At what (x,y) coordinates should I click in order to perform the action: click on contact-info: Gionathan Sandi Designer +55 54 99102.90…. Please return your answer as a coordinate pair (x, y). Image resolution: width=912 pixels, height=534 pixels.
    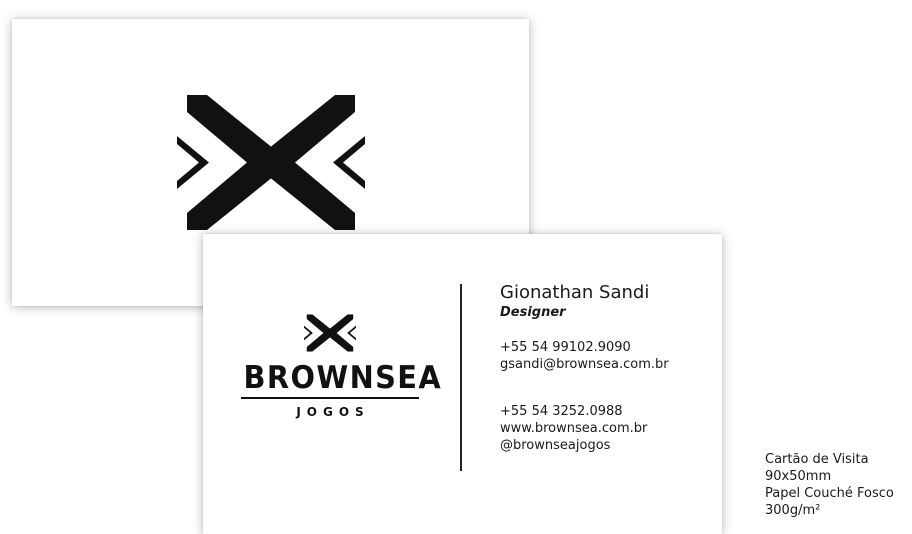
    Looking at the image, I should click on (584, 368).